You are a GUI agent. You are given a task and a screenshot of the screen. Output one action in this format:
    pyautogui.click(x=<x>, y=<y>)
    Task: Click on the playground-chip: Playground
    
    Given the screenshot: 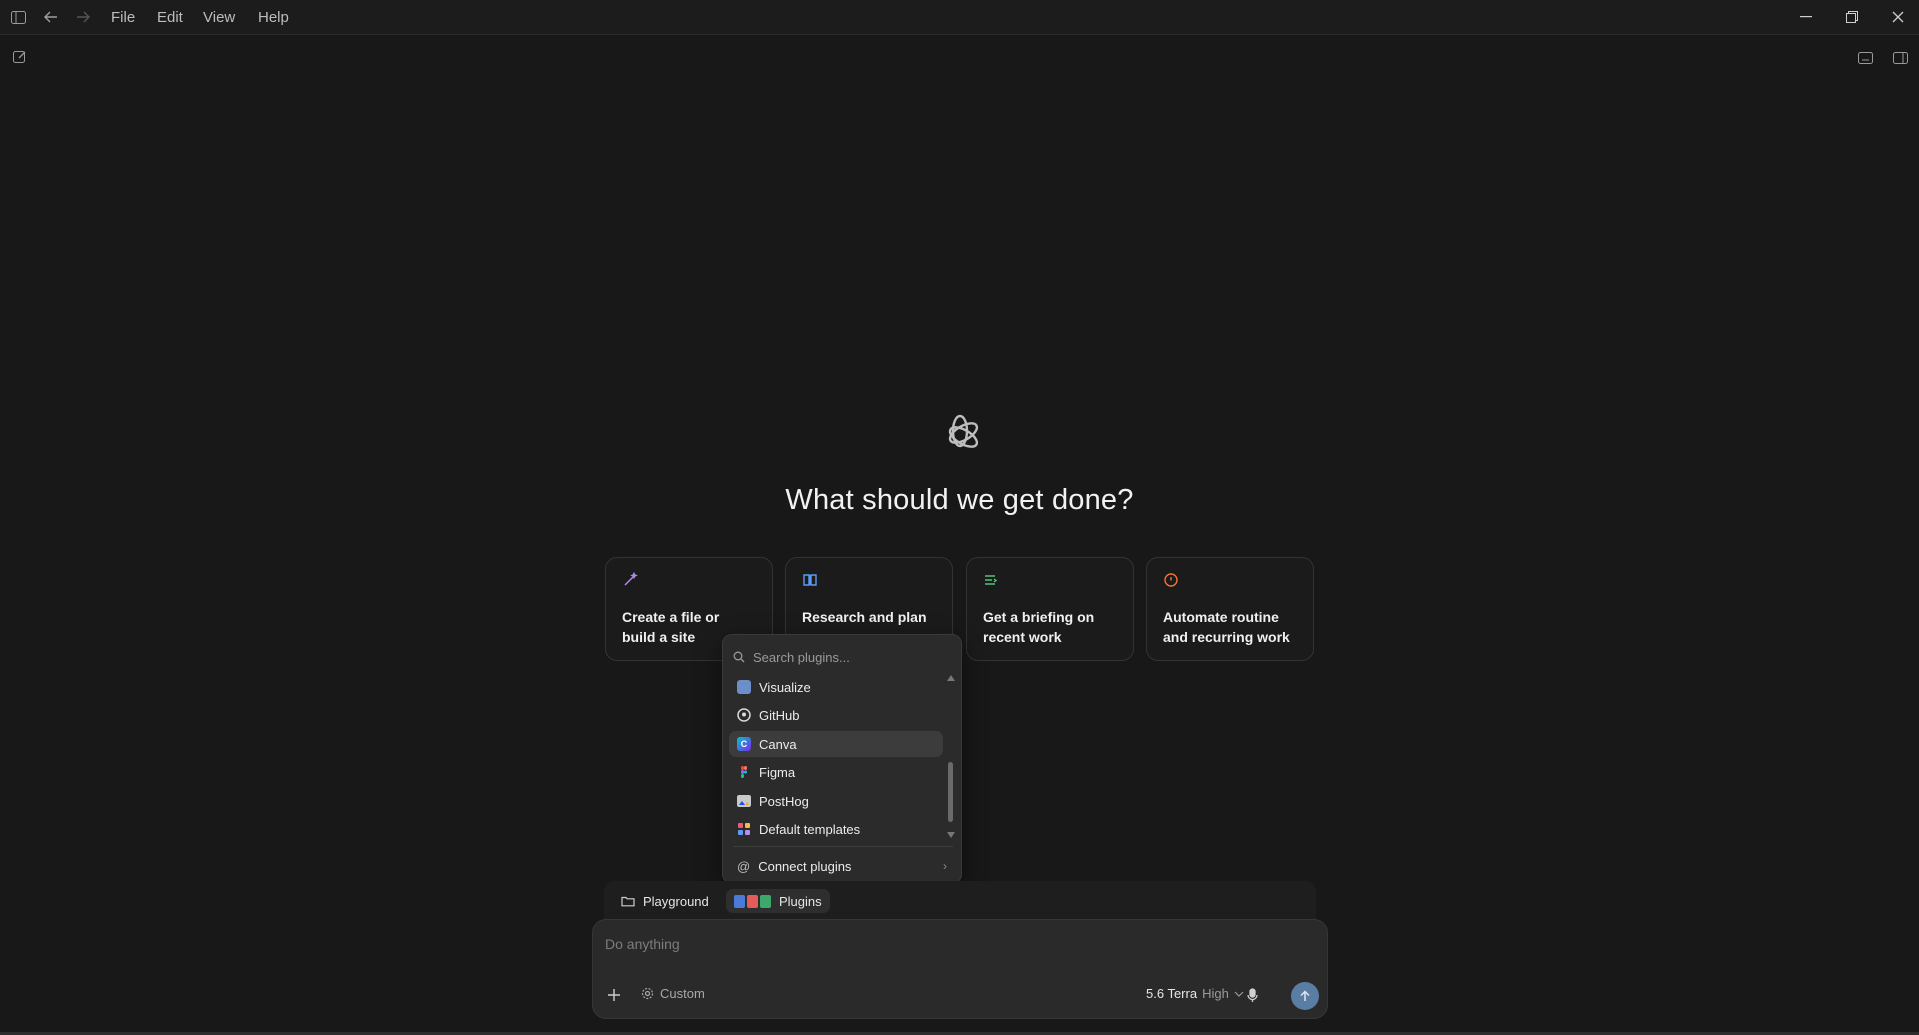 What is the action you would take?
    pyautogui.click(x=665, y=901)
    